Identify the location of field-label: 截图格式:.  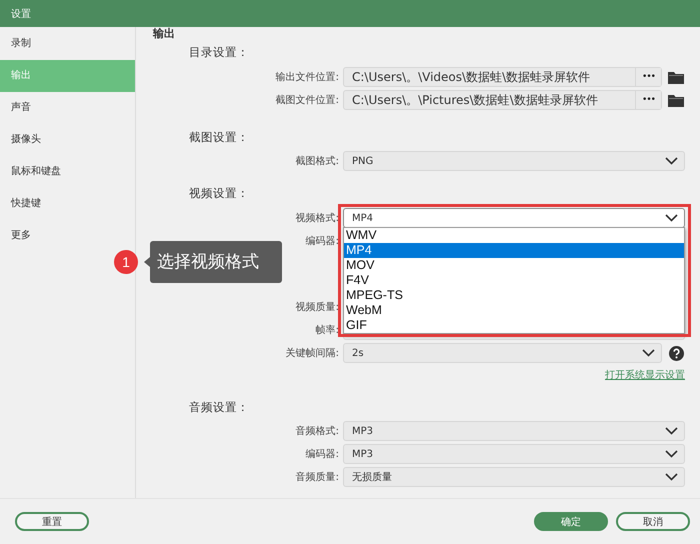
(316, 161).